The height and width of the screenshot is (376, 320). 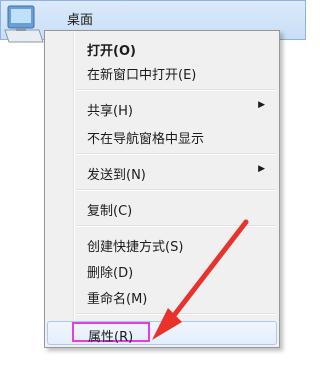 I want to click on menu-item-properties: 属性(R), so click(x=162, y=333).